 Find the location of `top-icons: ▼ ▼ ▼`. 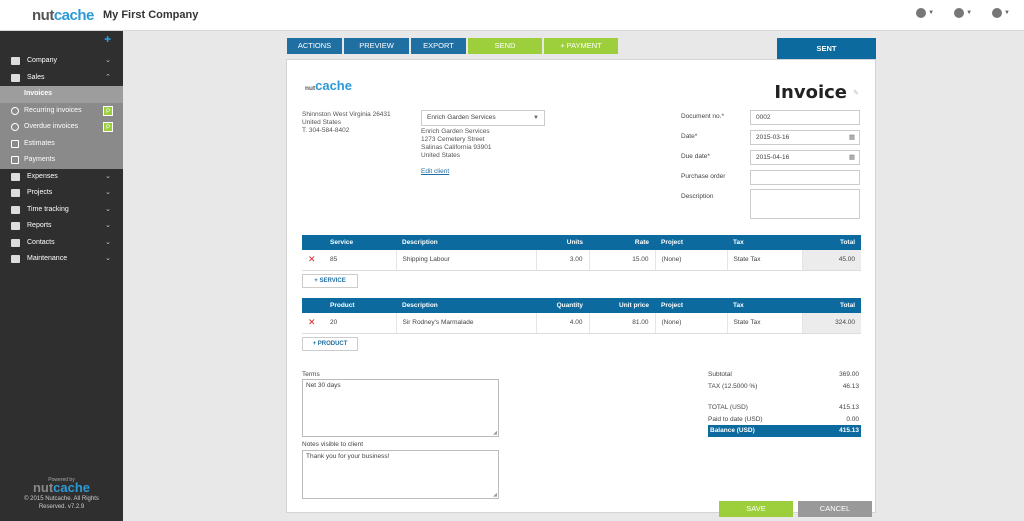

top-icons: ▼ ▼ ▼ is located at coordinates (963, 13).